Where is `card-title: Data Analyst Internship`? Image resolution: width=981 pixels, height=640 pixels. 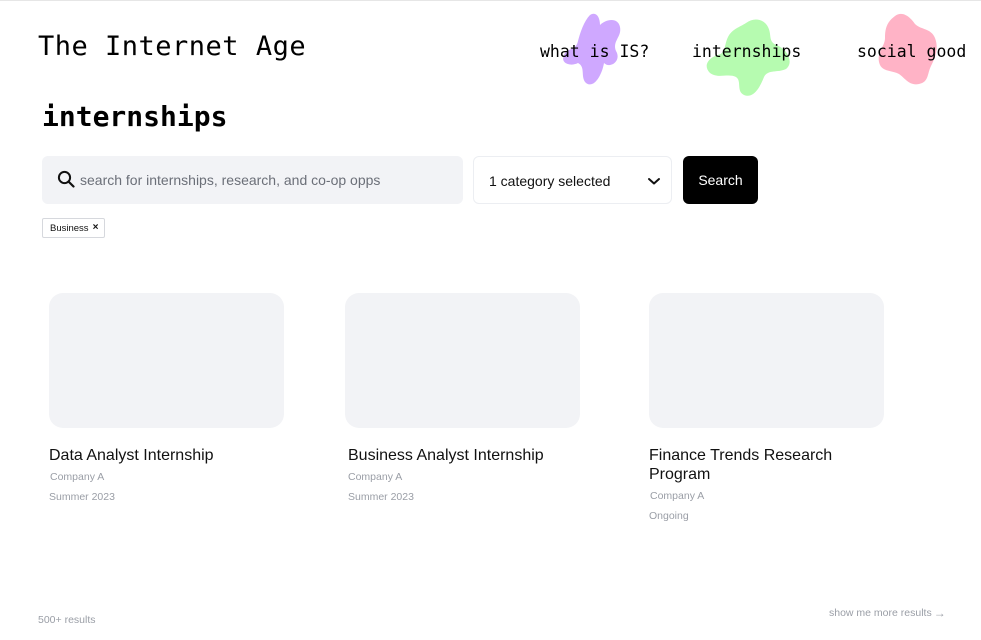 card-title: Data Analyst Internship is located at coordinates (167, 455).